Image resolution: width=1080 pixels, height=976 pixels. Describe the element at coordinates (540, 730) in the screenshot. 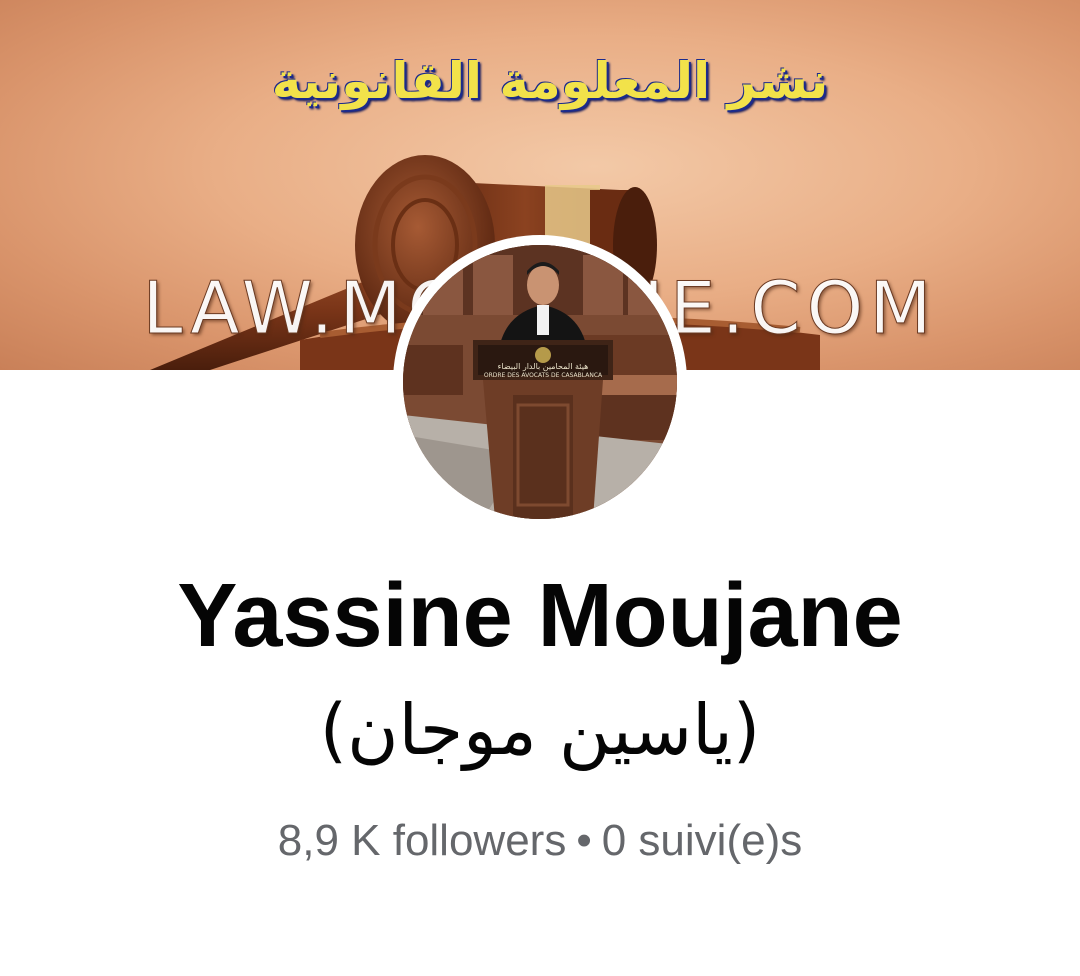

I see `profile-alternate-name: (ياسين موجان)` at that location.